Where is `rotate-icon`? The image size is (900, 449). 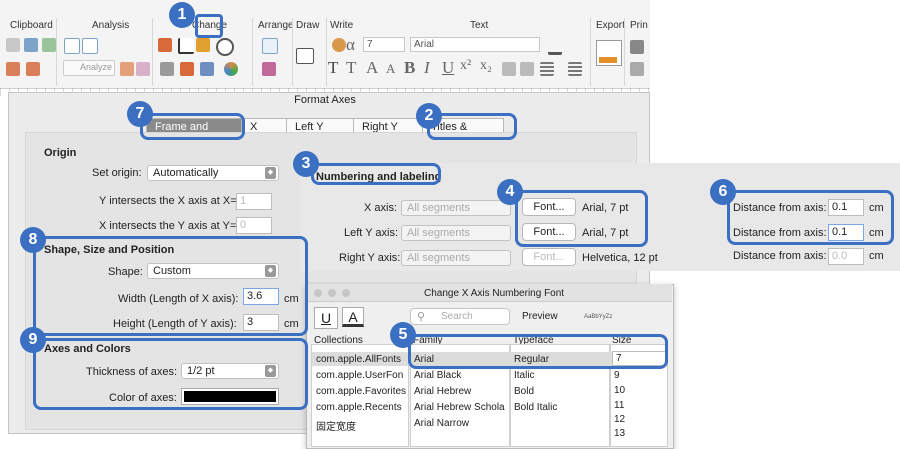 rotate-icon is located at coordinates (225, 47).